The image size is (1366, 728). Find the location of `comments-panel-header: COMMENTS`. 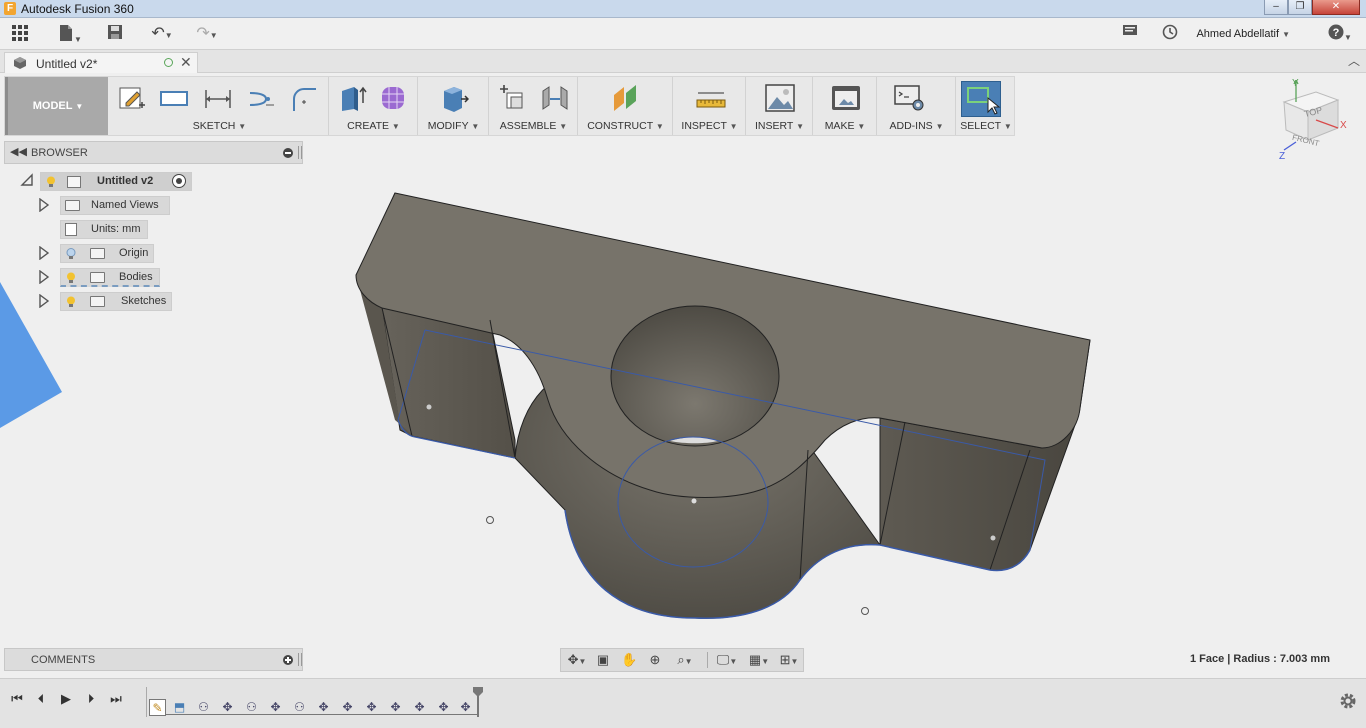

comments-panel-header: COMMENTS is located at coordinates (153, 659).